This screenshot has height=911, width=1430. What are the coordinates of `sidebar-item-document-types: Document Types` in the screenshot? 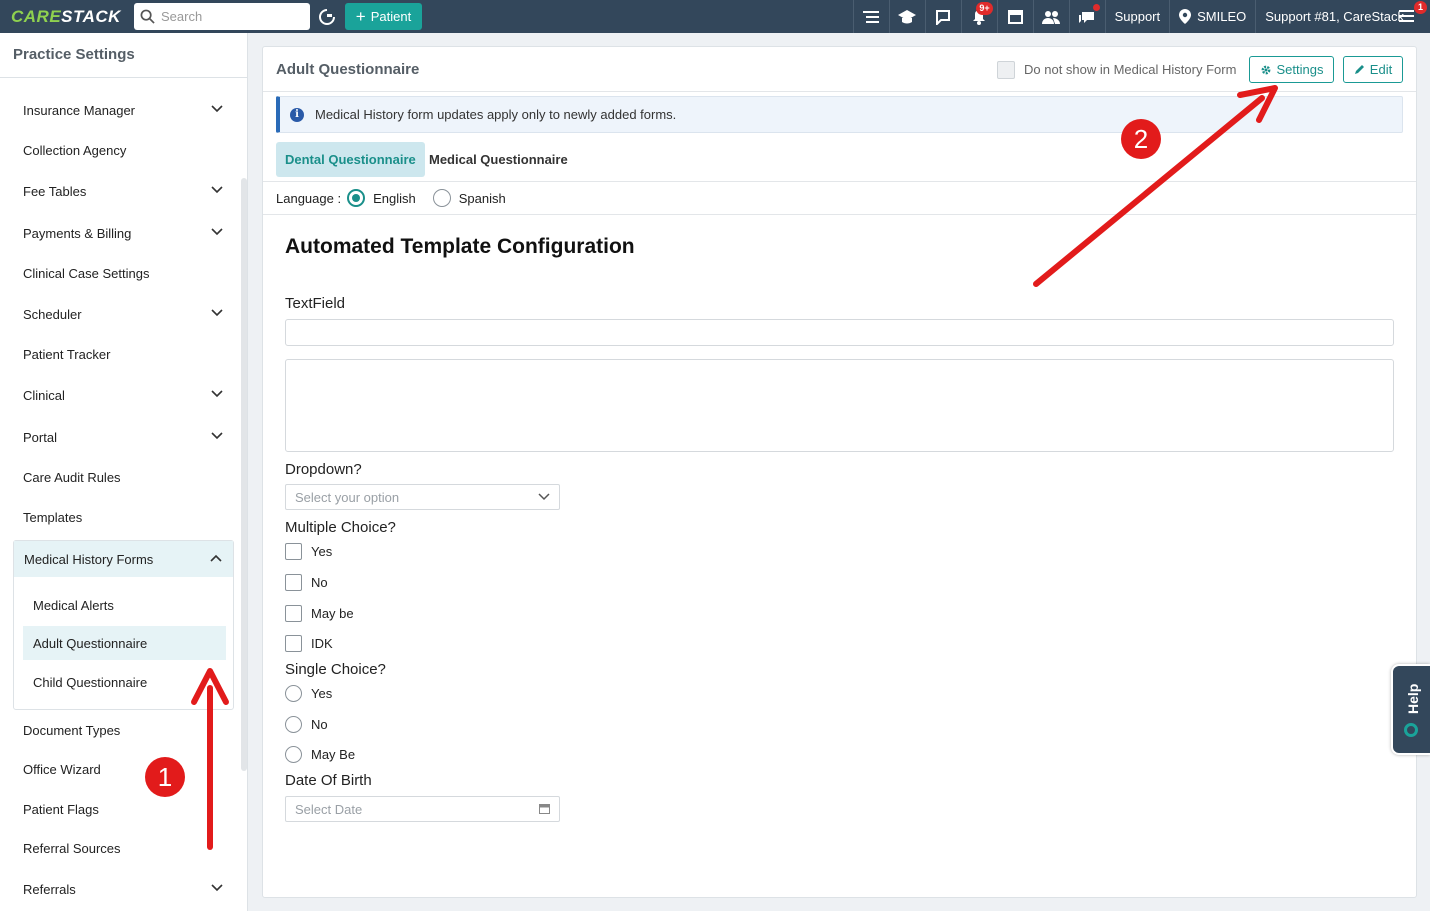 It's located at (123, 730).